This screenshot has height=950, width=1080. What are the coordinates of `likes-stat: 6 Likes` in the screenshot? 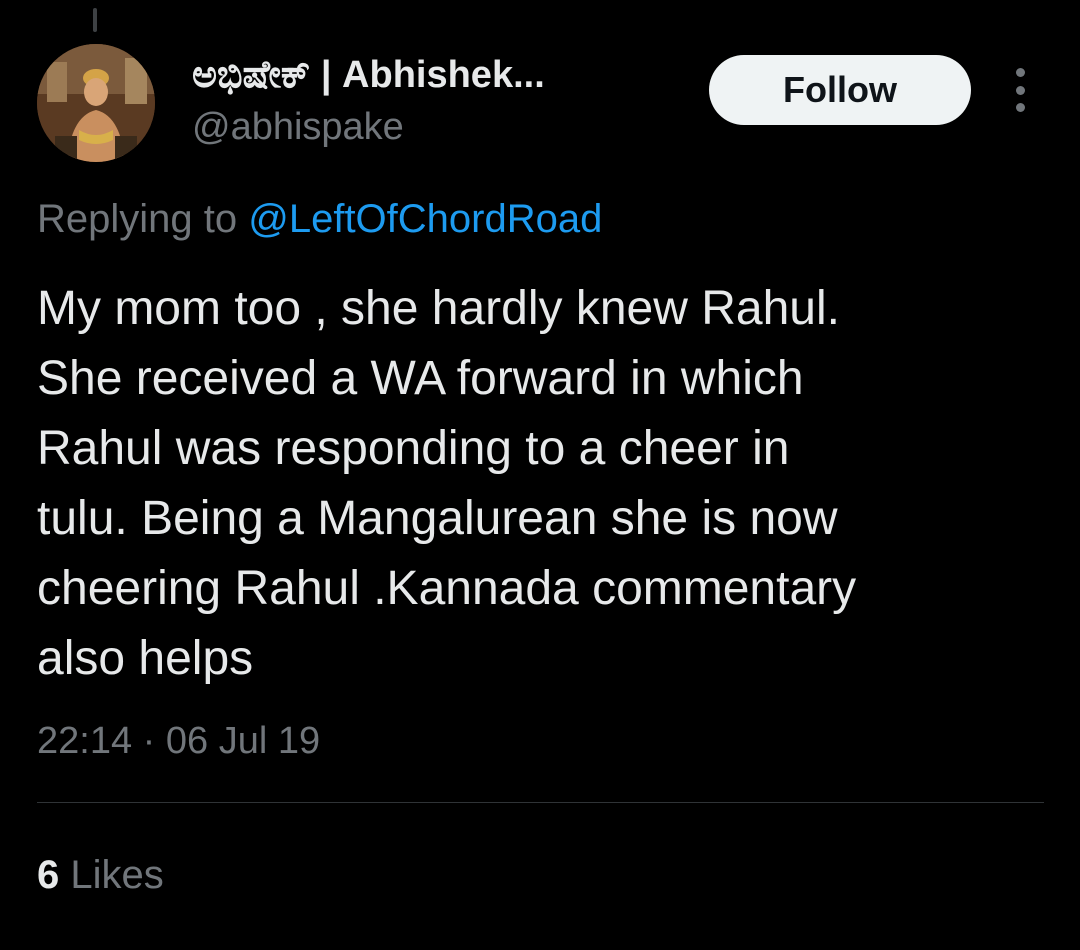 It's located at (100, 875).